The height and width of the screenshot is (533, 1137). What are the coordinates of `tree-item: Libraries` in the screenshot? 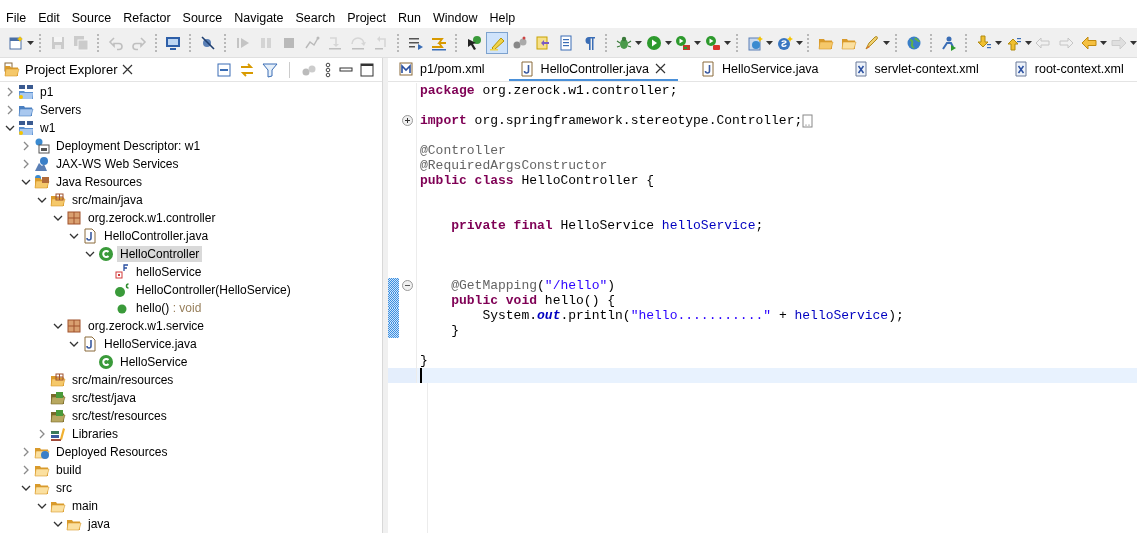 It's located at (95, 434).